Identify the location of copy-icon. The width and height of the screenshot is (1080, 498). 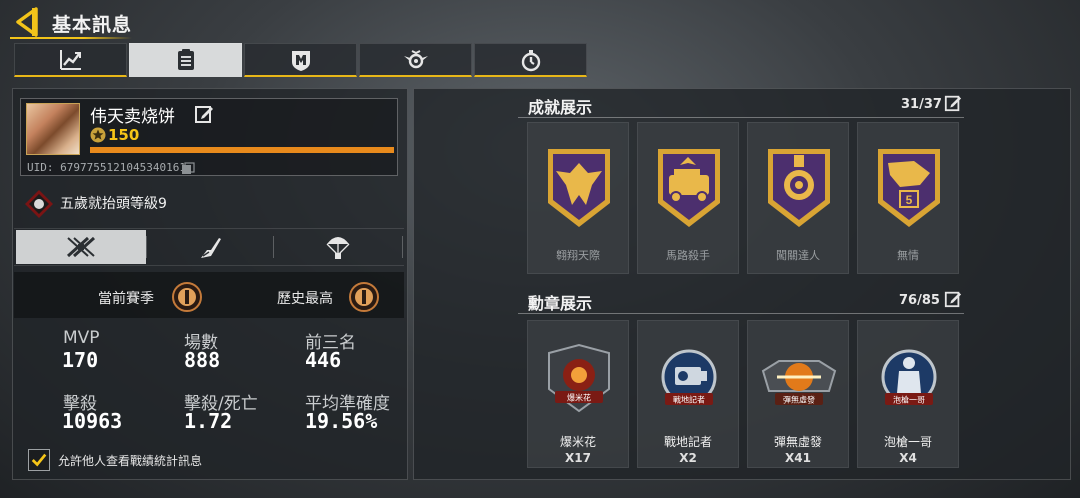
(188, 168).